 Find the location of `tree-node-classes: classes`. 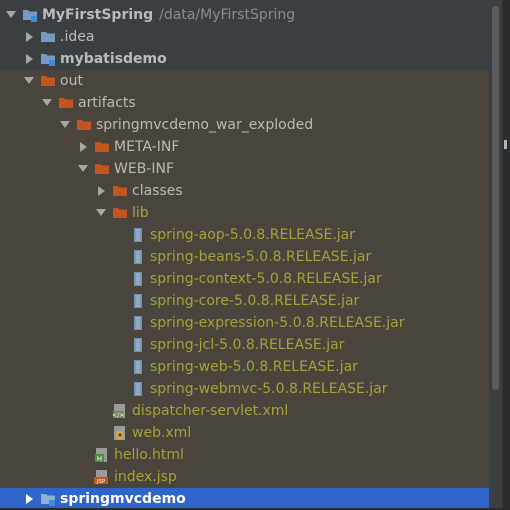

tree-node-classes: classes is located at coordinates (244, 191).